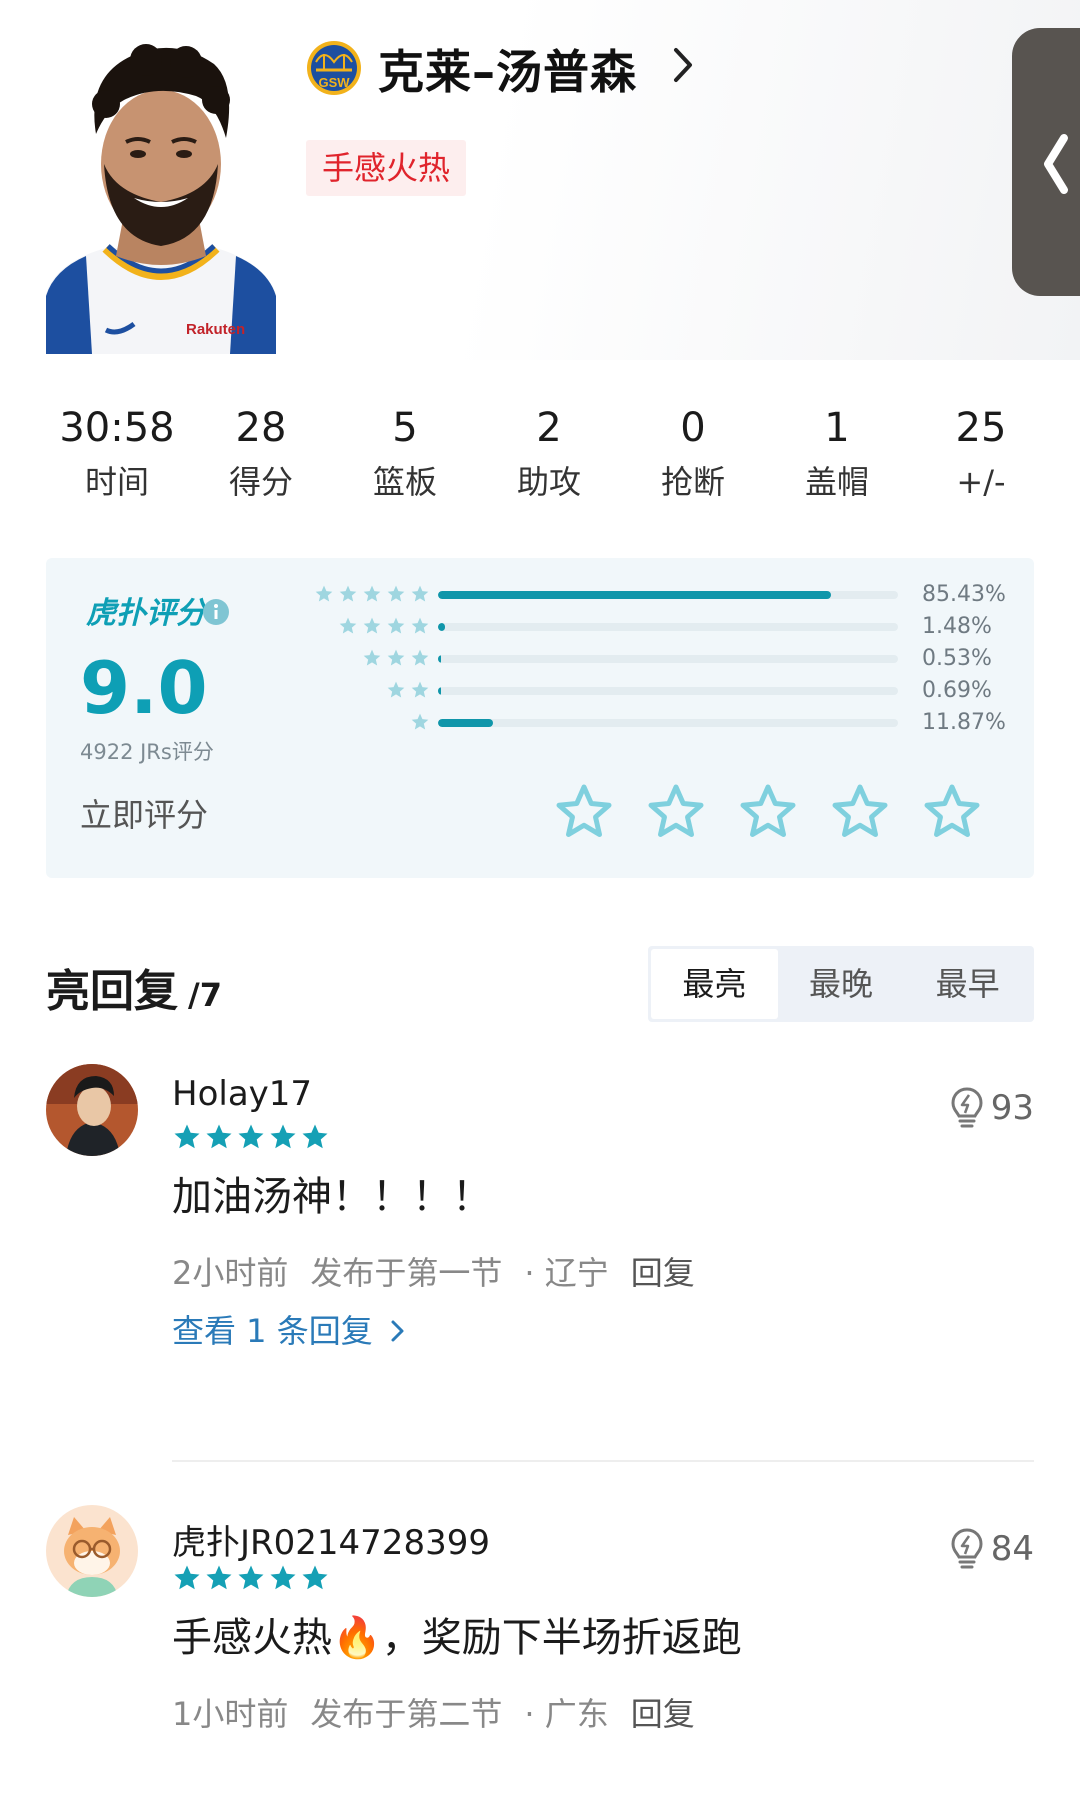  Describe the element at coordinates (144, 813) in the screenshot. I see `rate-now-label: 立即评分` at that location.